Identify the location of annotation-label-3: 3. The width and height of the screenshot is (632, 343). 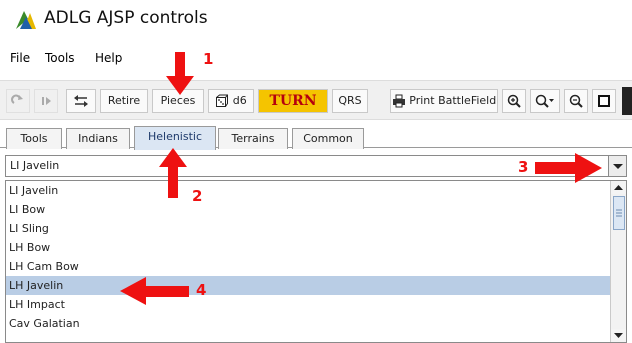
(523, 167).